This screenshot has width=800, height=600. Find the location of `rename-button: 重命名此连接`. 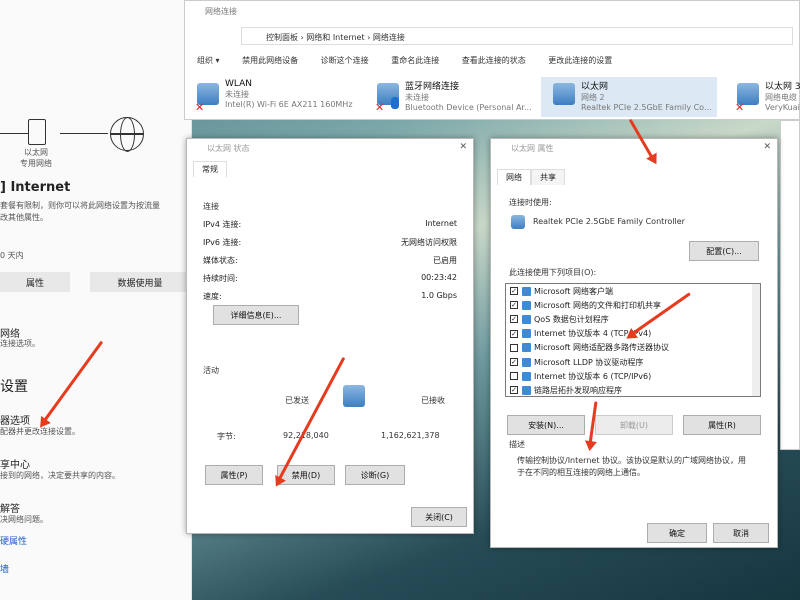

rename-button: 重命名此连接 is located at coordinates (415, 60).